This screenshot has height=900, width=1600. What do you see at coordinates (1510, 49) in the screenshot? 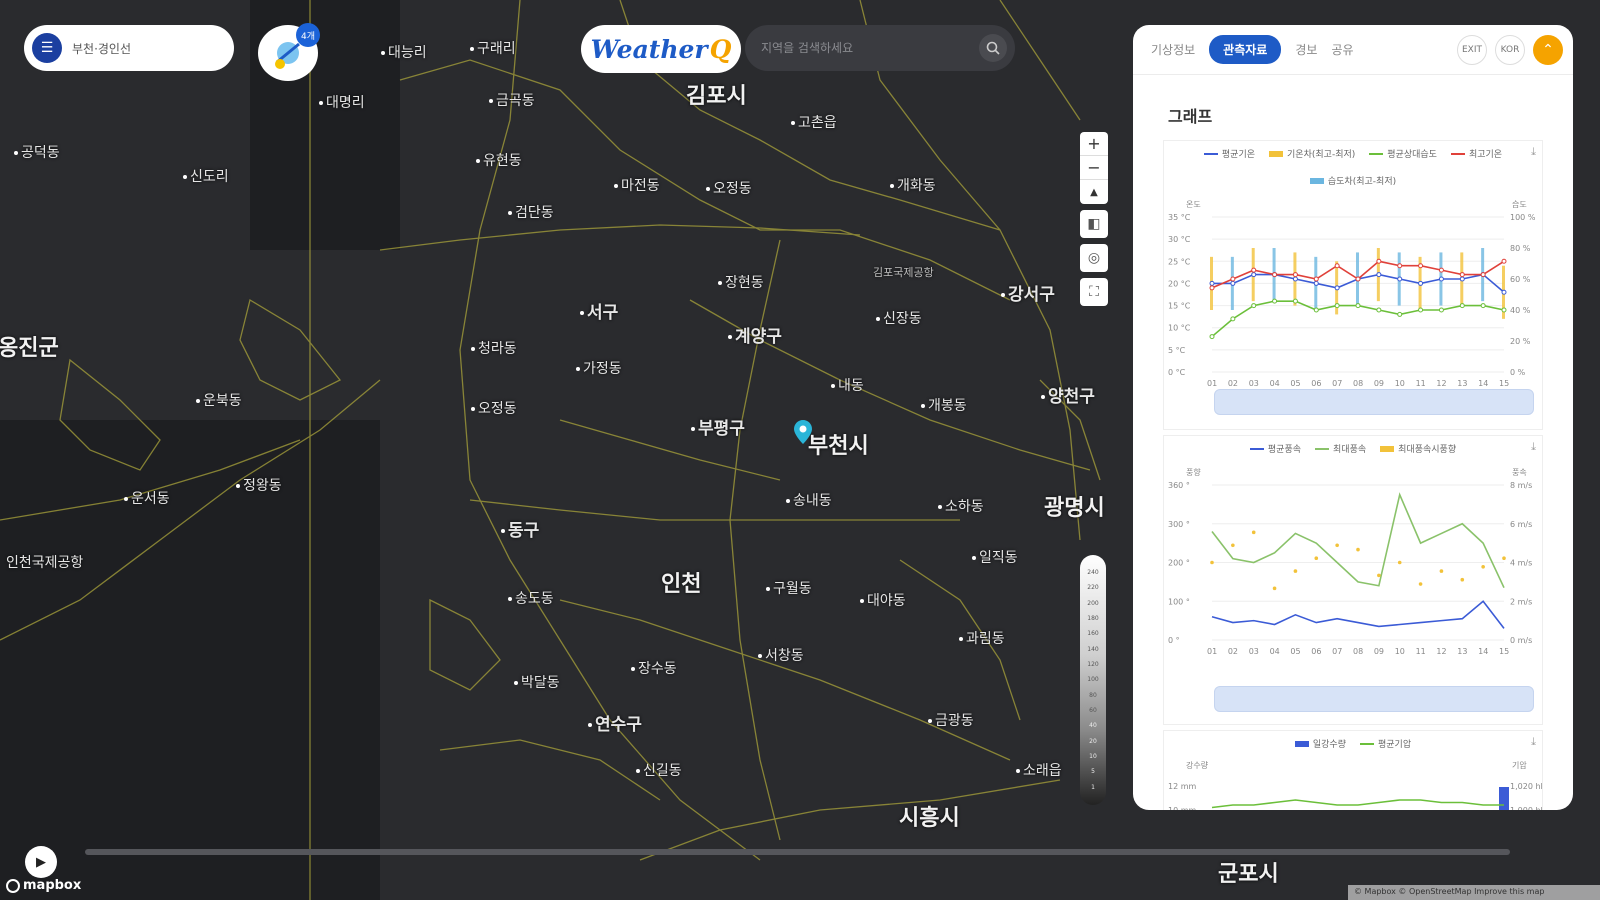
I see `language-button: KOR` at bounding box center [1510, 49].